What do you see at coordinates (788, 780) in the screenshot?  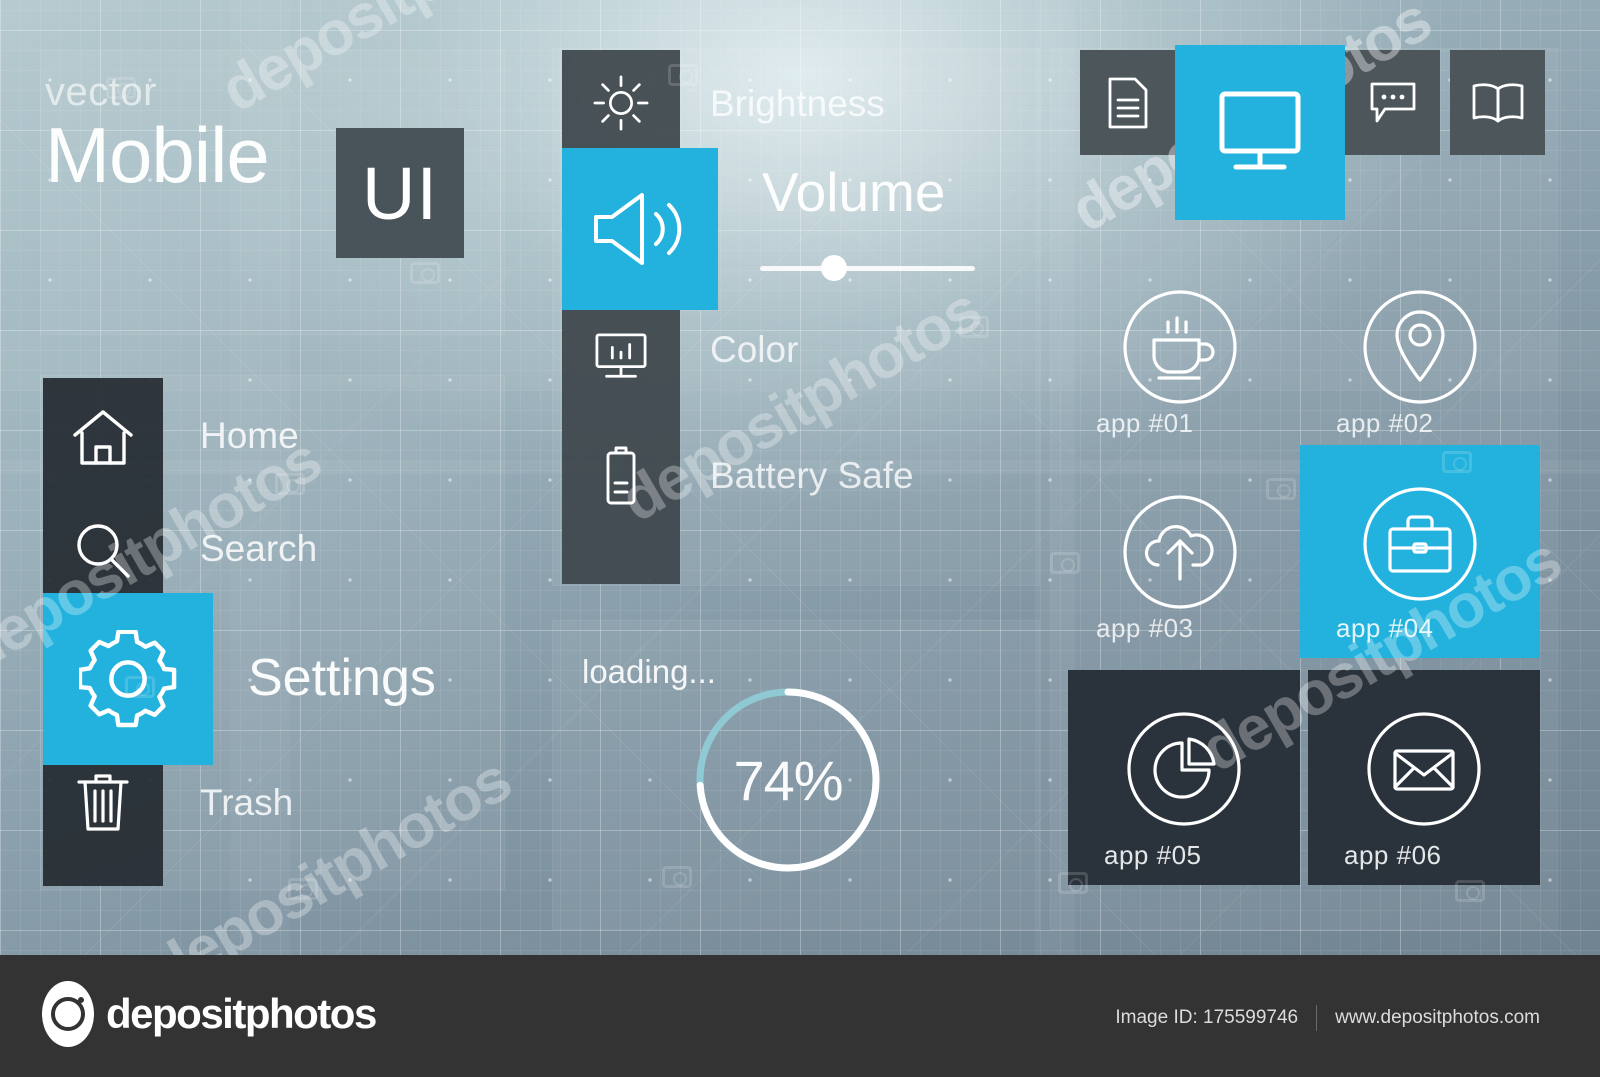 I see `progress-percent: 74%` at bounding box center [788, 780].